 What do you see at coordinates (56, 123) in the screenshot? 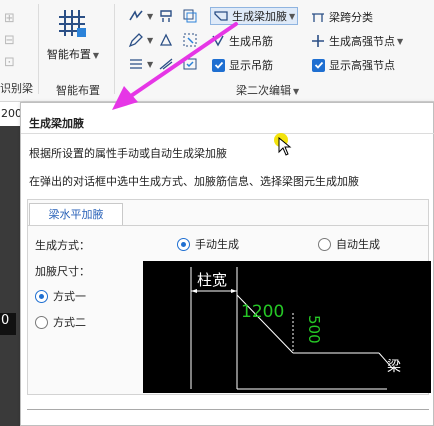
I see `tooltip-title: 生成梁加腋` at bounding box center [56, 123].